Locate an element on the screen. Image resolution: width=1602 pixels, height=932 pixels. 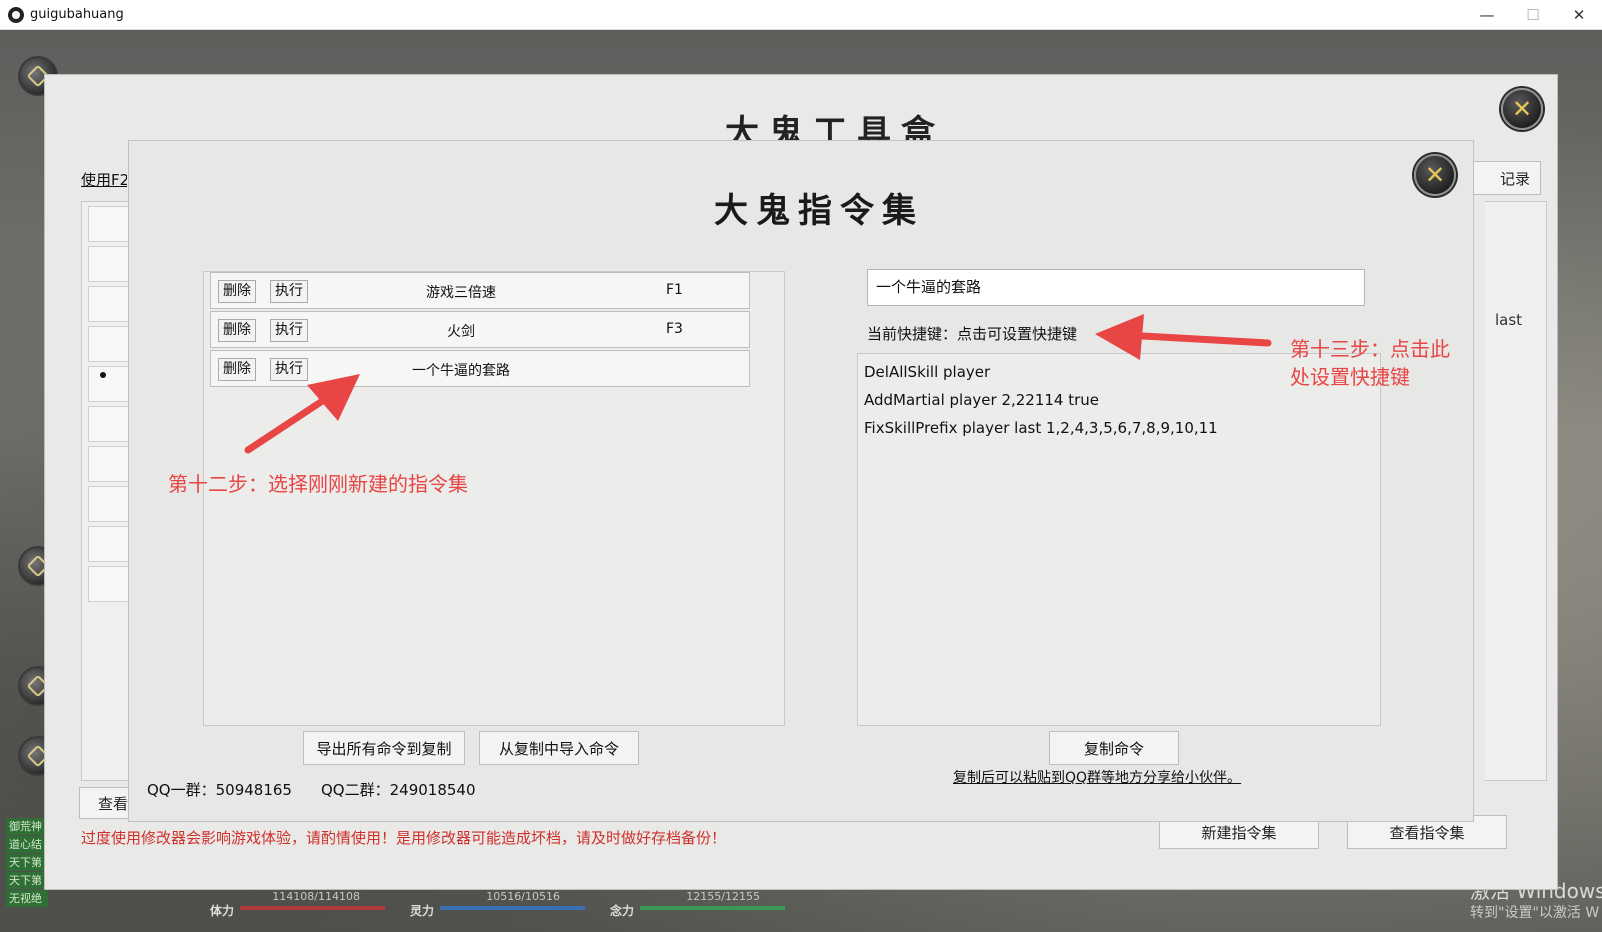
selection-bullet-icon is located at coordinates (103, 375).